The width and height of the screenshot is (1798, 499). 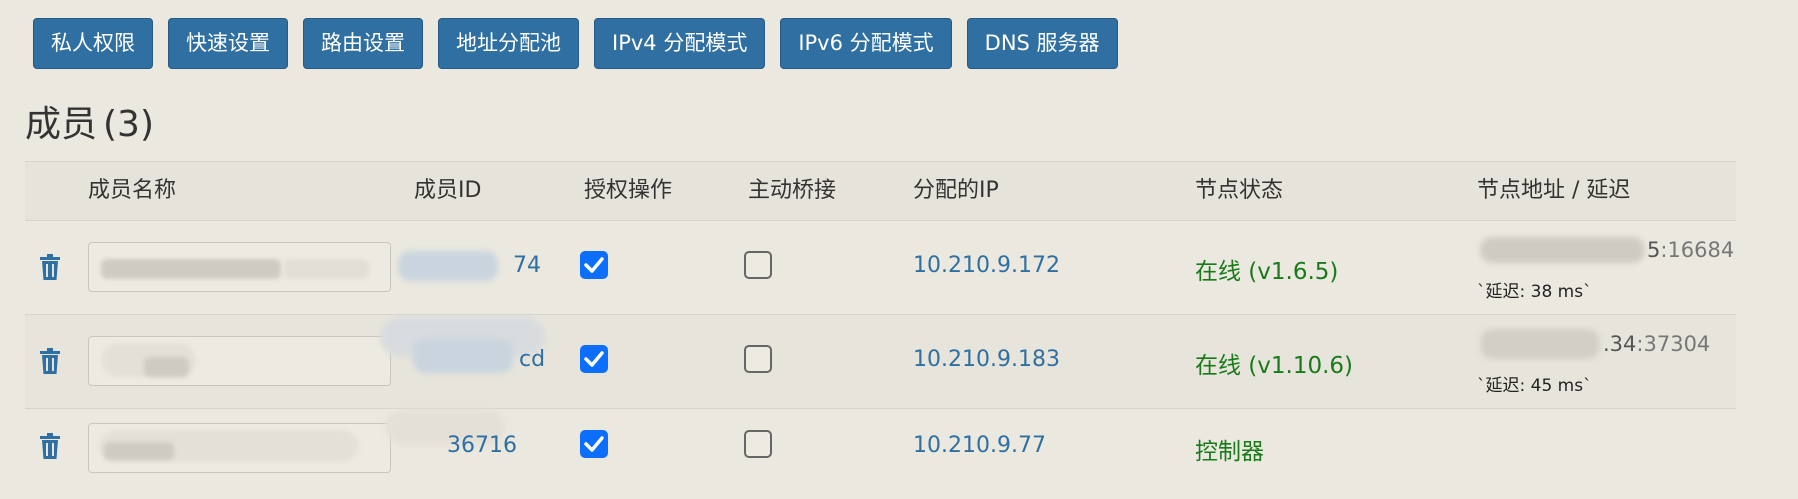 I want to click on members-title: 成员 (3), so click(x=89, y=125).